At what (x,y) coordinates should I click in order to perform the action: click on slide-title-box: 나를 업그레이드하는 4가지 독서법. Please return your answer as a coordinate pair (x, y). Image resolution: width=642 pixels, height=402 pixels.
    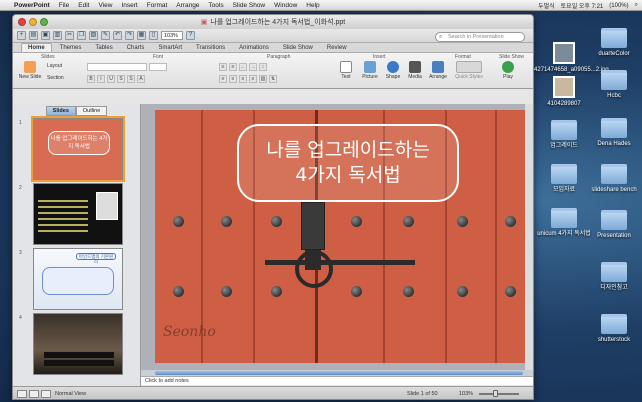
    Looking at the image, I should click on (348, 163).